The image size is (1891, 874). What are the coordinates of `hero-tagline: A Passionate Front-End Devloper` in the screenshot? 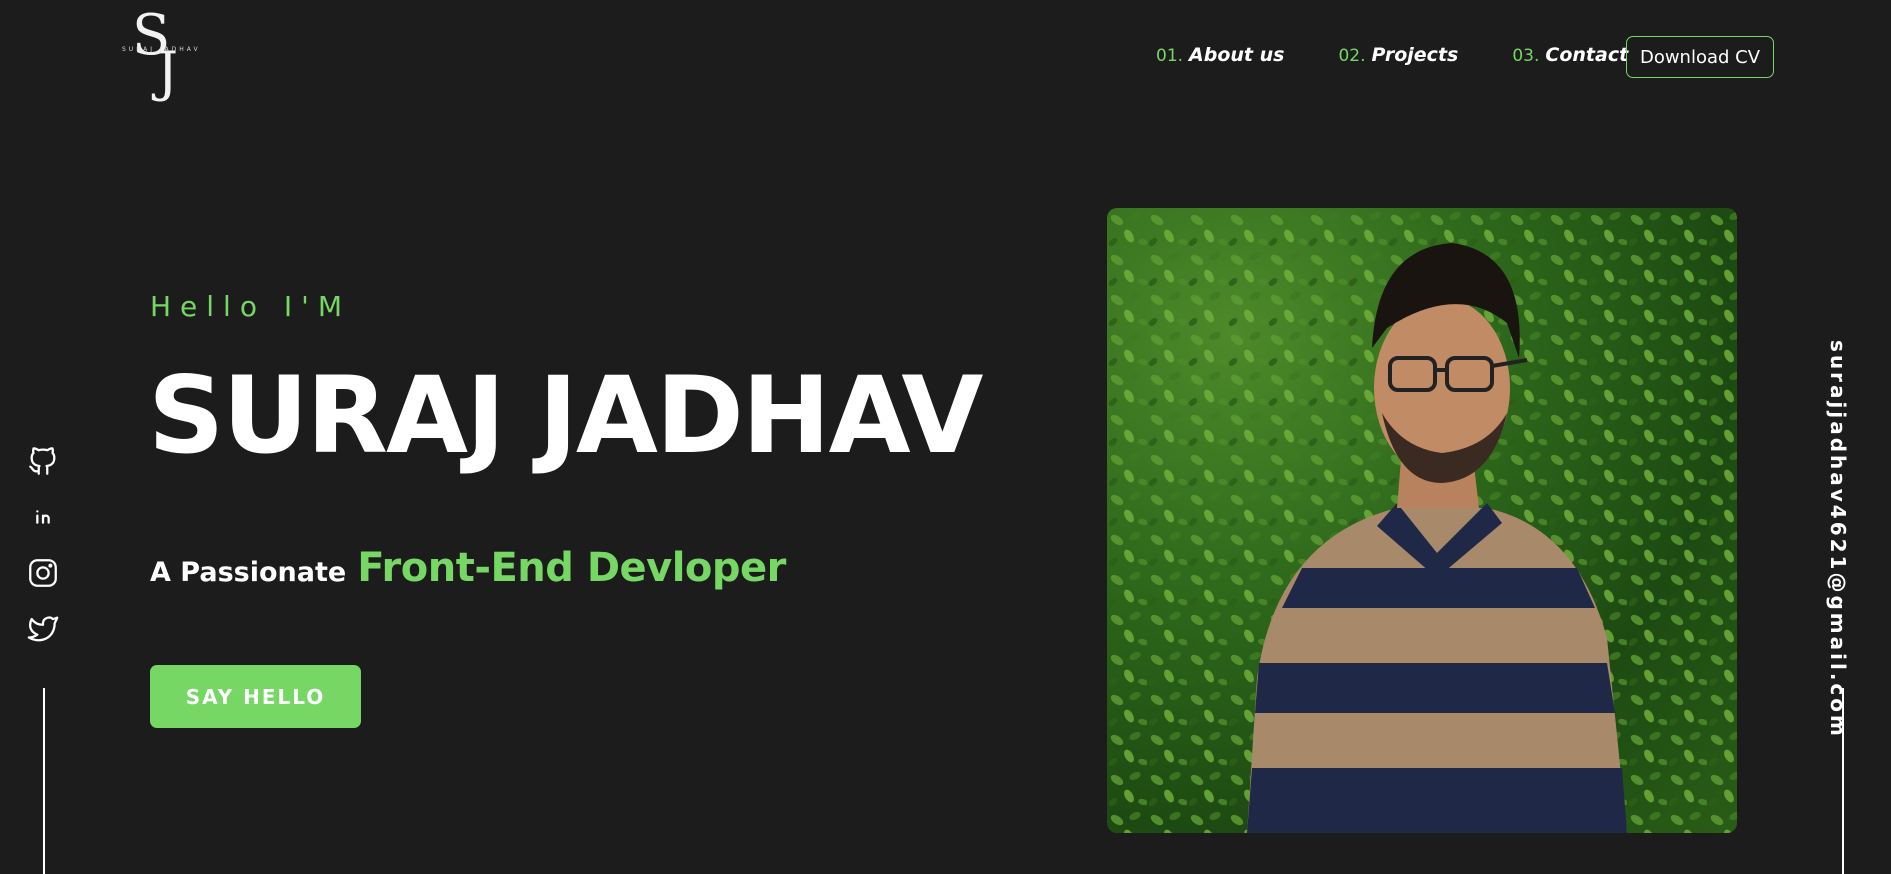 It's located at (468, 568).